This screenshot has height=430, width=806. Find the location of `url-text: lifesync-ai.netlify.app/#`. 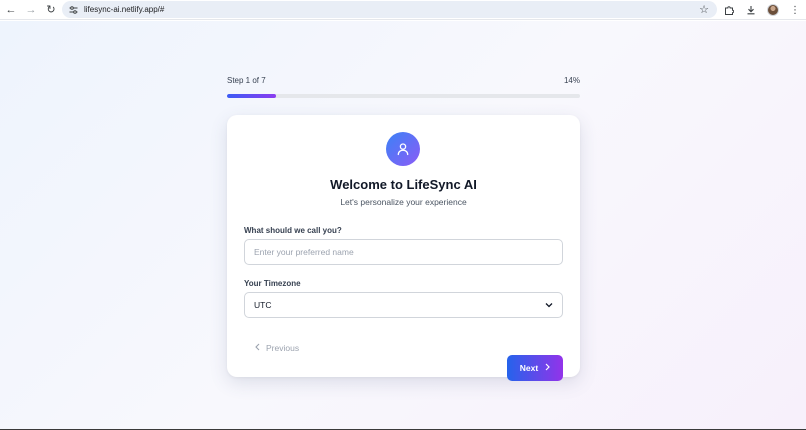

url-text: lifesync-ai.netlify.app/# is located at coordinates (124, 9).